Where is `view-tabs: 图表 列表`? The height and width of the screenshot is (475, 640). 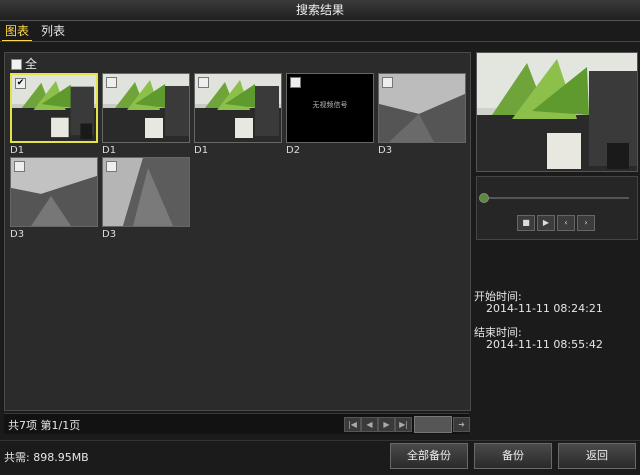 view-tabs: 图表 列表 is located at coordinates (320, 32).